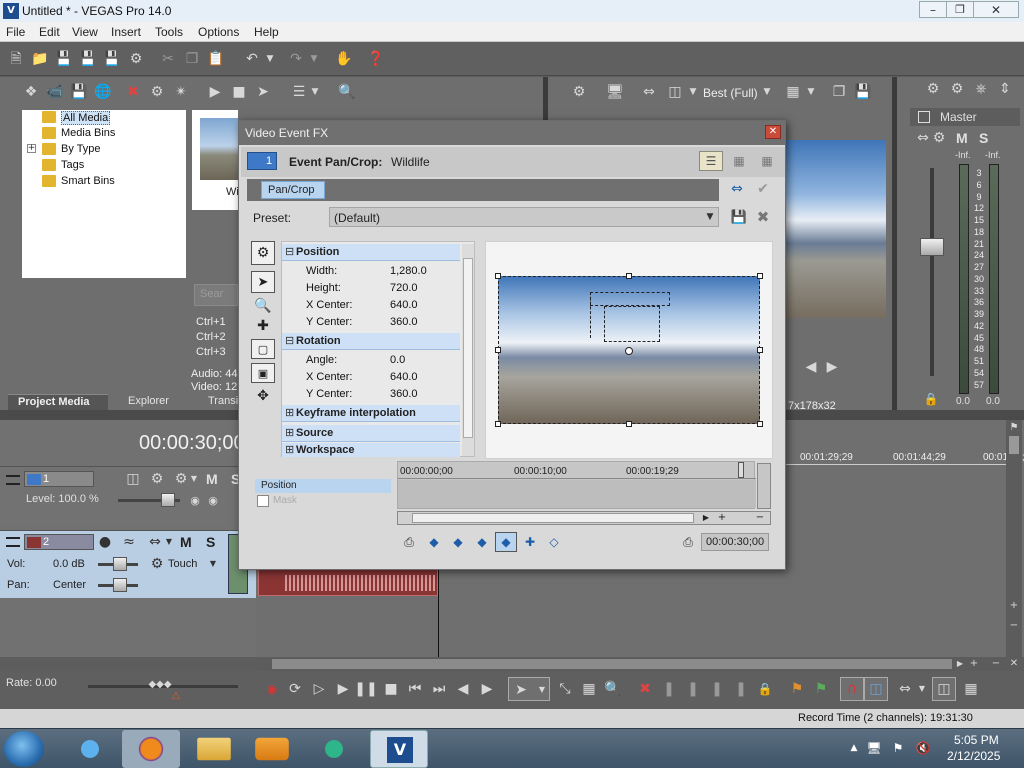 Image resolution: width=1024 pixels, height=768 pixels. What do you see at coordinates (1014, 428) in the screenshot?
I see `scroll-marker-icon: ⚑` at bounding box center [1014, 428].